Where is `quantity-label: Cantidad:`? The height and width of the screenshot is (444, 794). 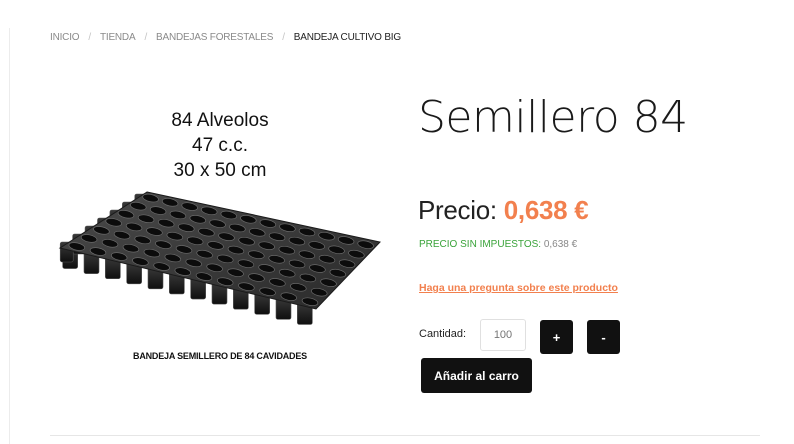
quantity-label: Cantidad: is located at coordinates (443, 334).